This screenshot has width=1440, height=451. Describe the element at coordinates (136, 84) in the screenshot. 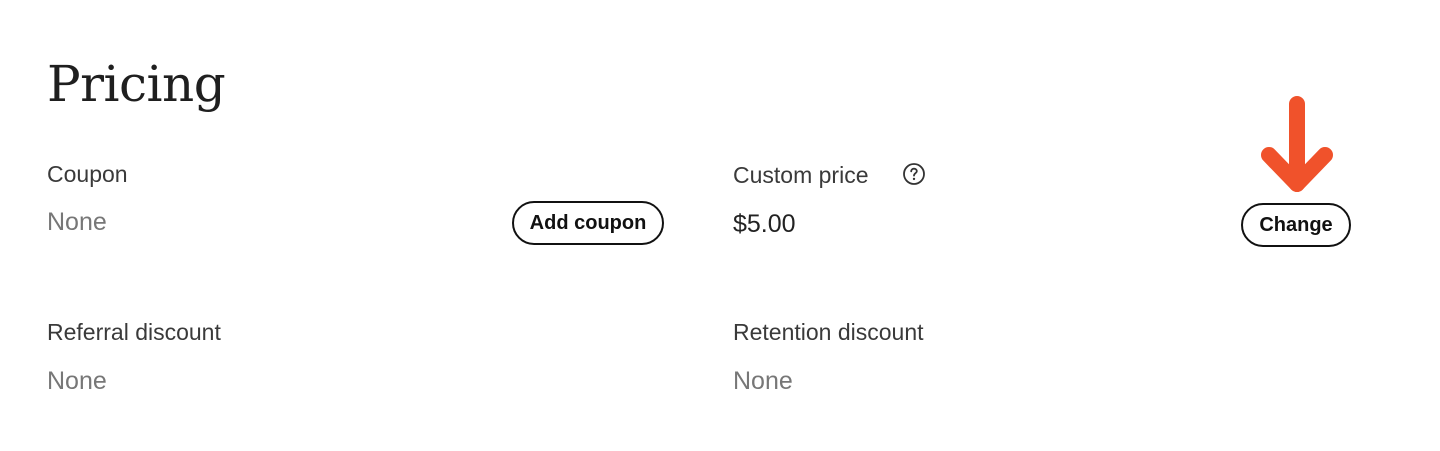

I see `page-title: Pricing` at that location.